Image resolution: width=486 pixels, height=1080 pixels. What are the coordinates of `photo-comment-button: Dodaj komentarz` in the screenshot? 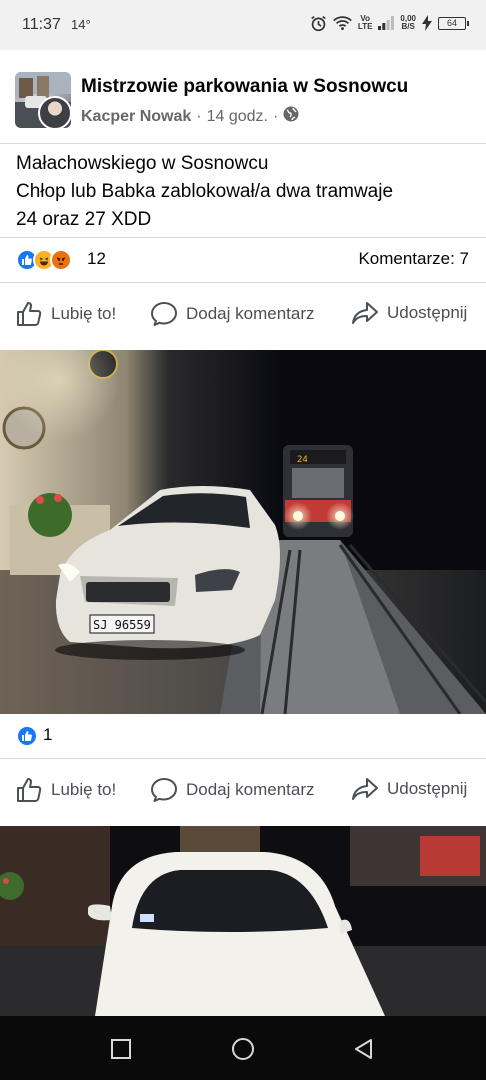 It's located at (232, 790).